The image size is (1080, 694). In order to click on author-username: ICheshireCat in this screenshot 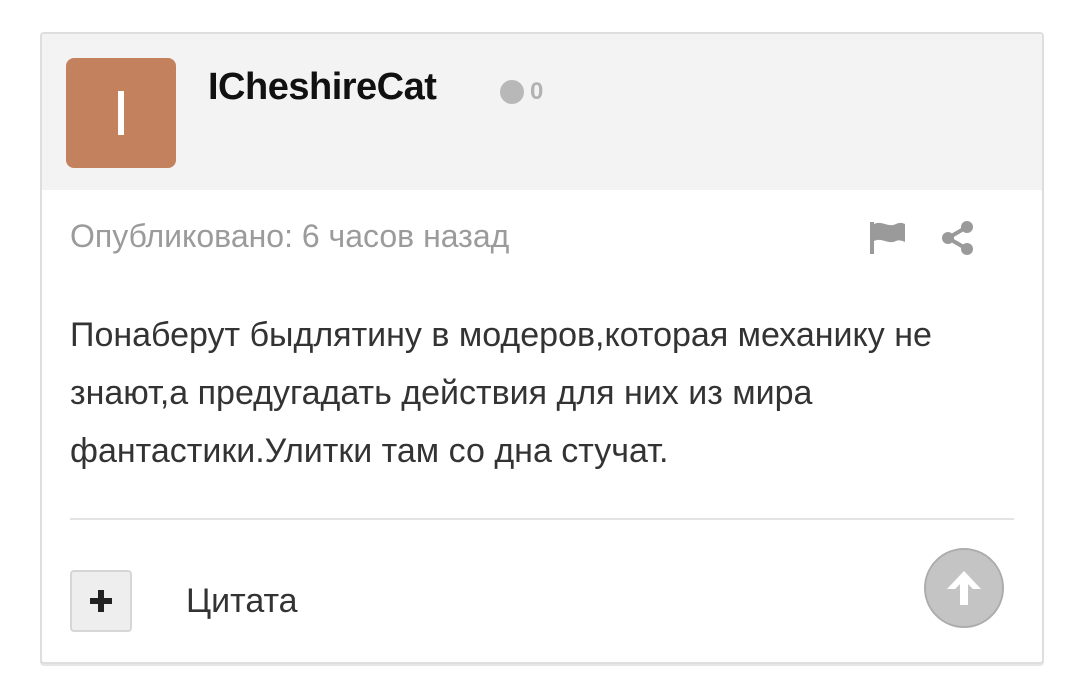, I will do `click(322, 87)`.